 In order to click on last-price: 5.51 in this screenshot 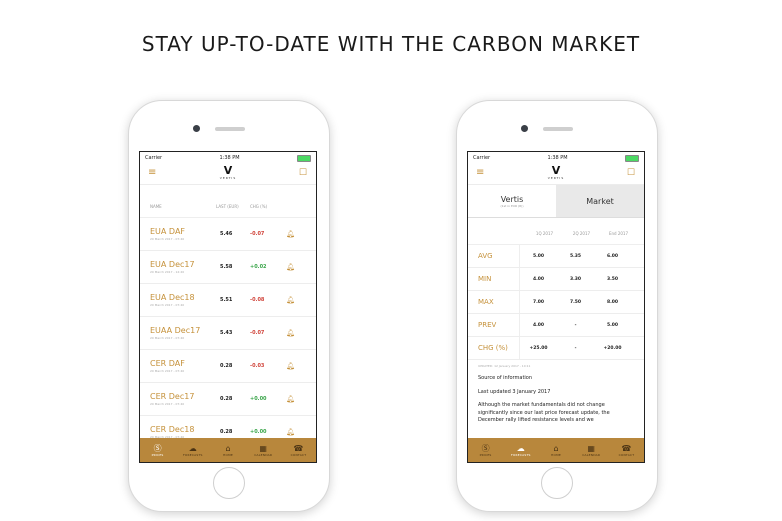, I will do `click(226, 300)`.